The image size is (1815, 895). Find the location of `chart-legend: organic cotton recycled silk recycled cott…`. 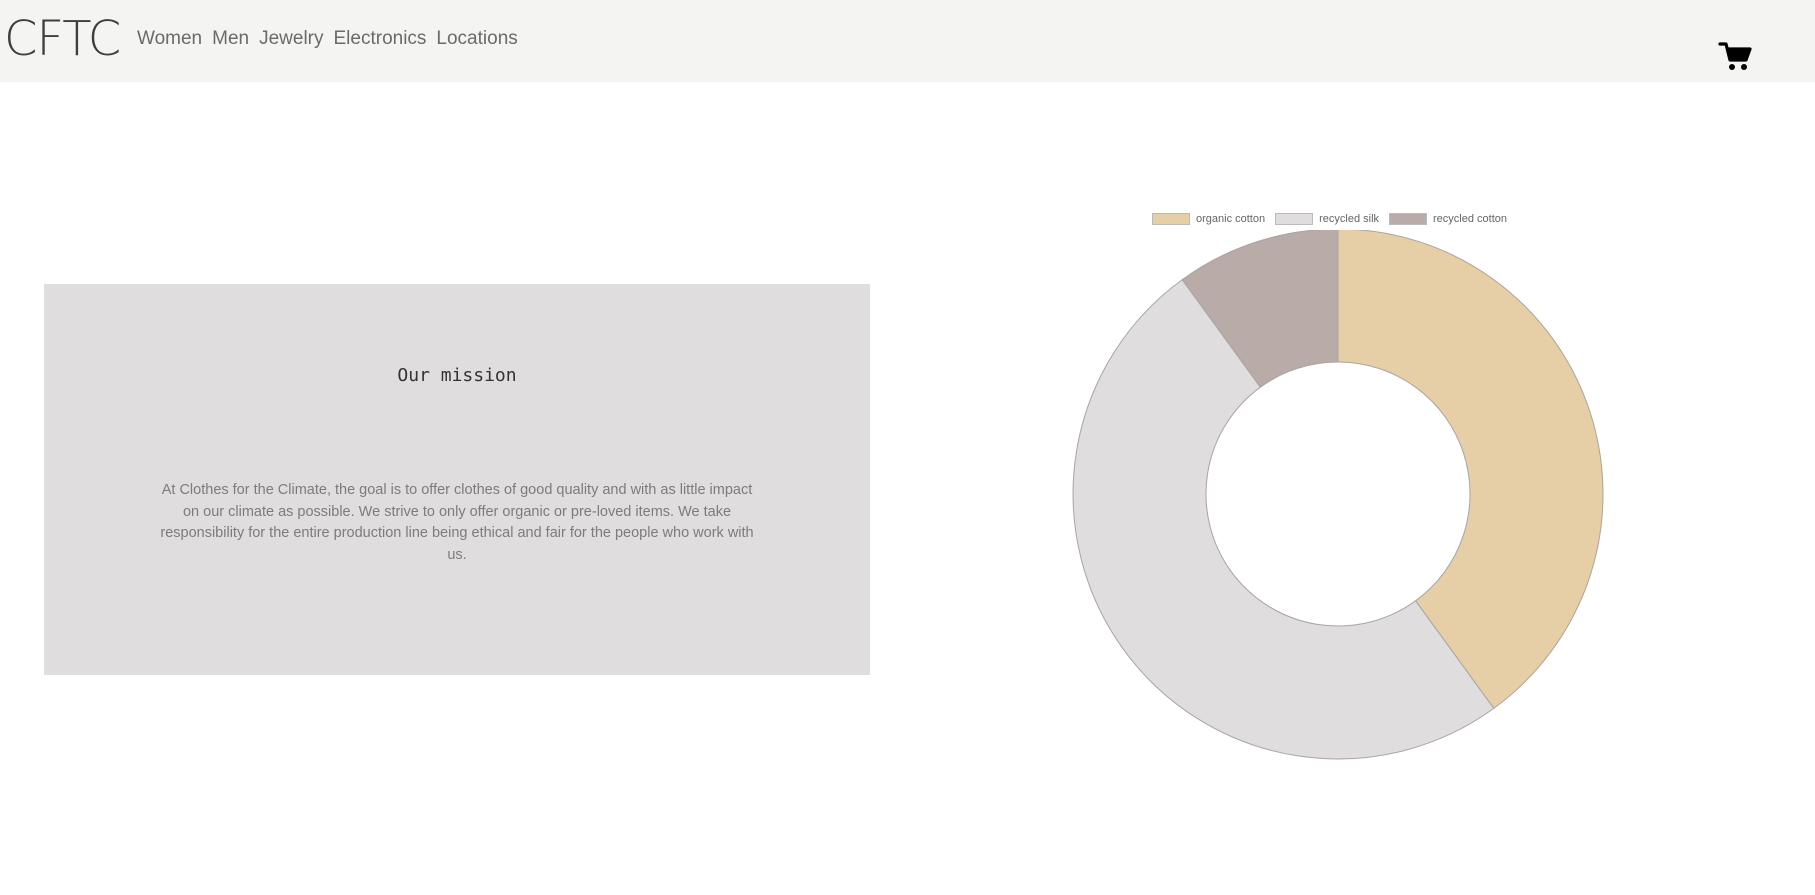

chart-legend: organic cotton recycled silk recycled cott… is located at coordinates (1334, 219).